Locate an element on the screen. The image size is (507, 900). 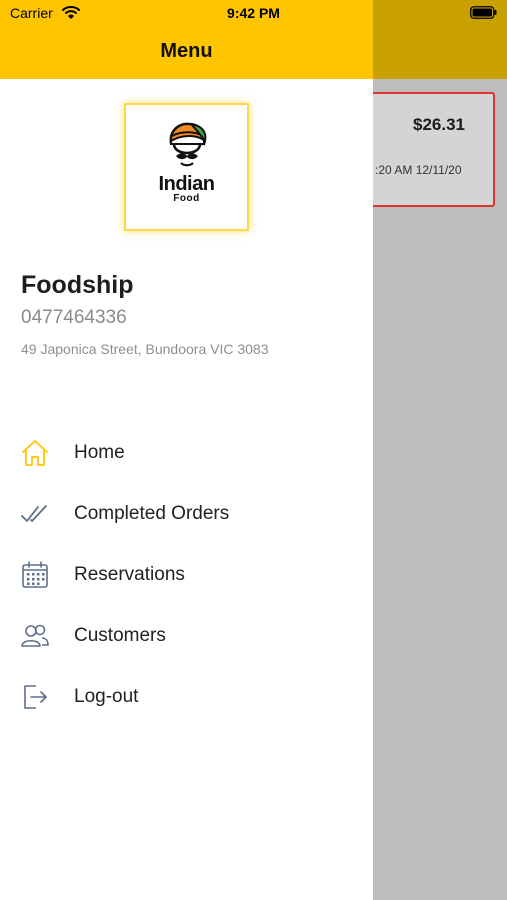
order-time: :20 AM 12/11/20 is located at coordinates (418, 170).